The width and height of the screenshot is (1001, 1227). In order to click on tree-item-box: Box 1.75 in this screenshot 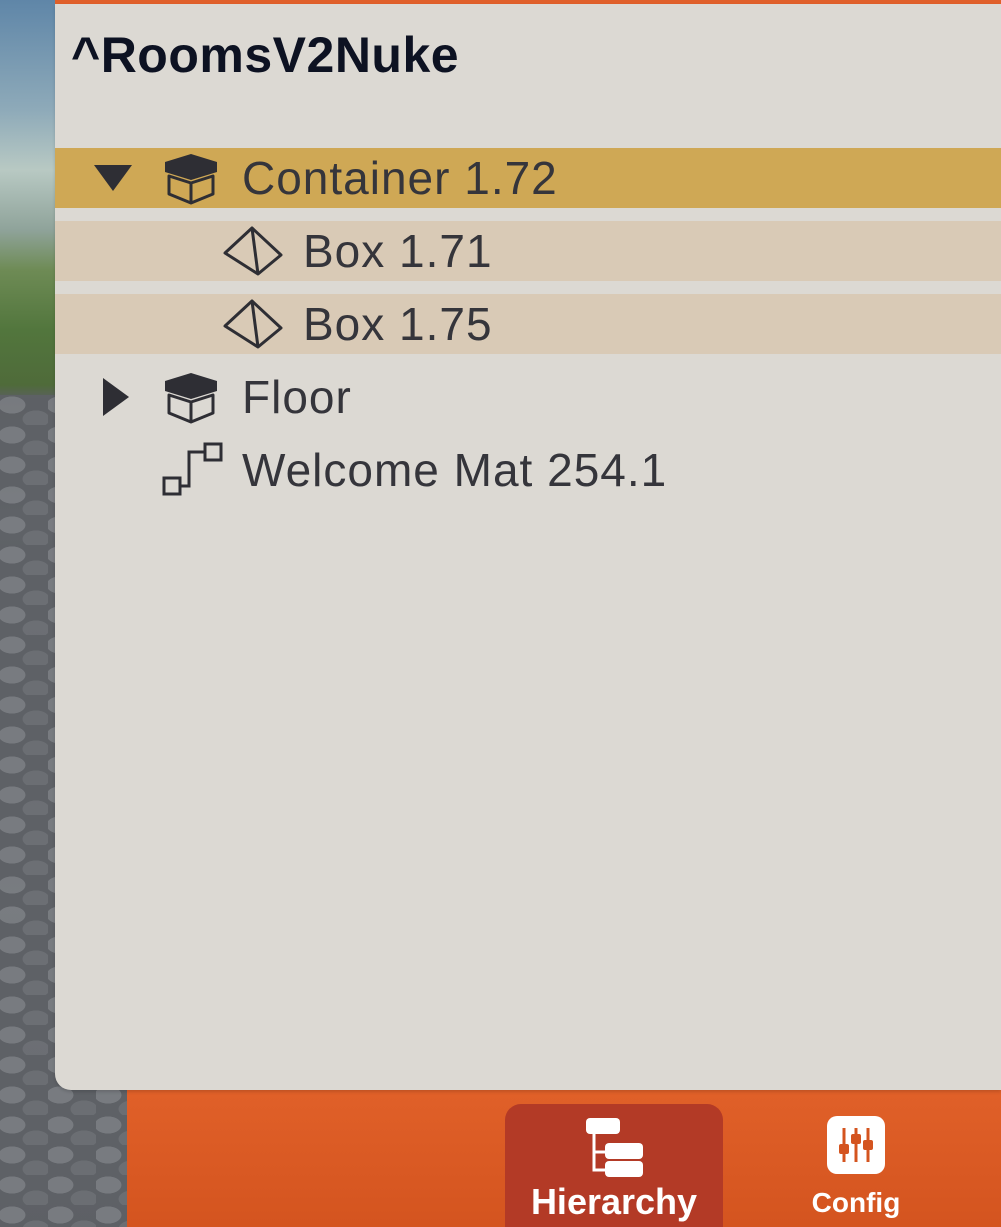, I will do `click(528, 324)`.